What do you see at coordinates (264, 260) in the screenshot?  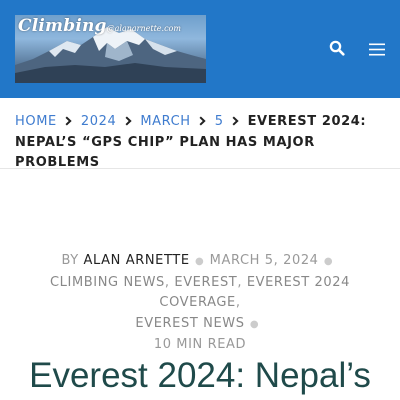 I see `post-date: MARCH 5, 2024` at bounding box center [264, 260].